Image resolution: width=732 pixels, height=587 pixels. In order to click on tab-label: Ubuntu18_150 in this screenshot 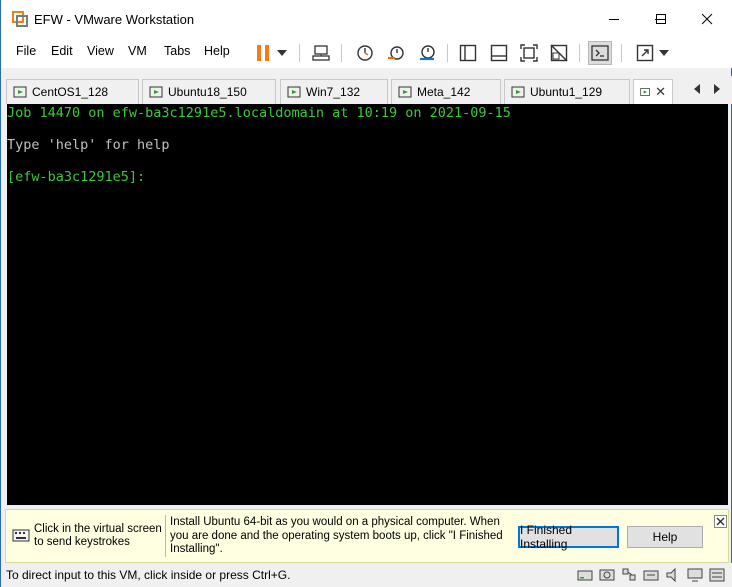, I will do `click(207, 92)`.